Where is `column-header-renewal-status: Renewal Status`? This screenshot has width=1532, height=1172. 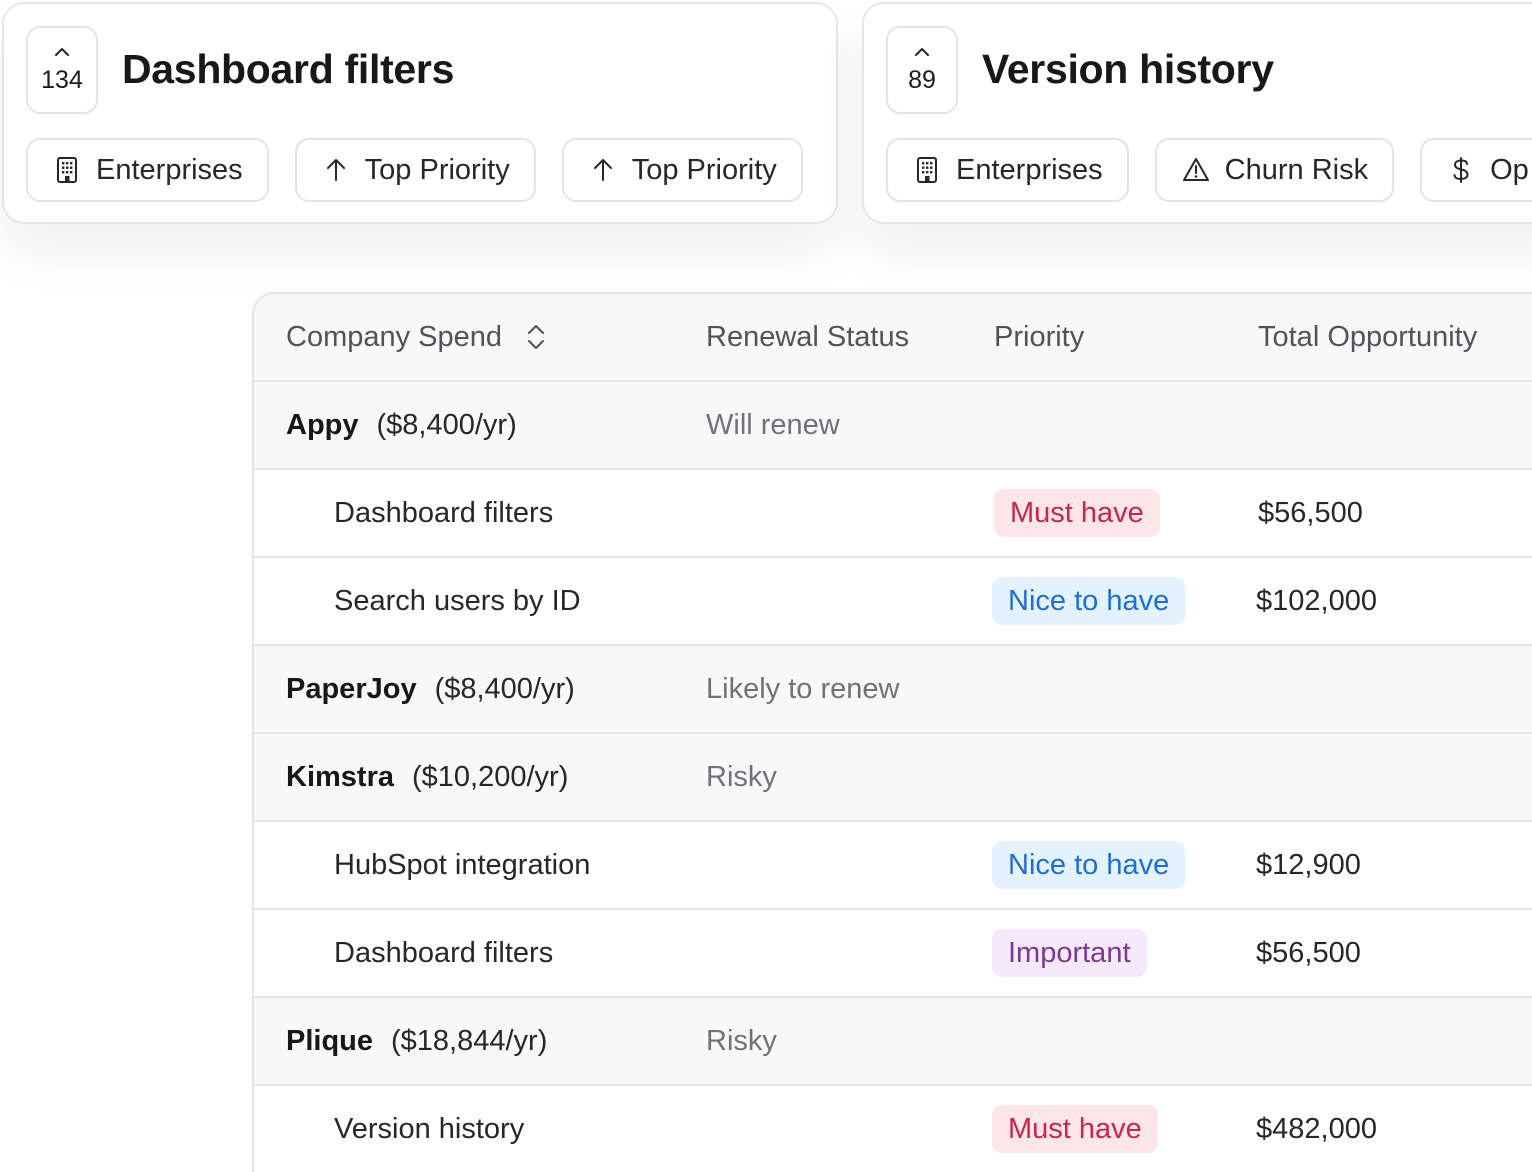
column-header-renewal-status: Renewal Status is located at coordinates (807, 337).